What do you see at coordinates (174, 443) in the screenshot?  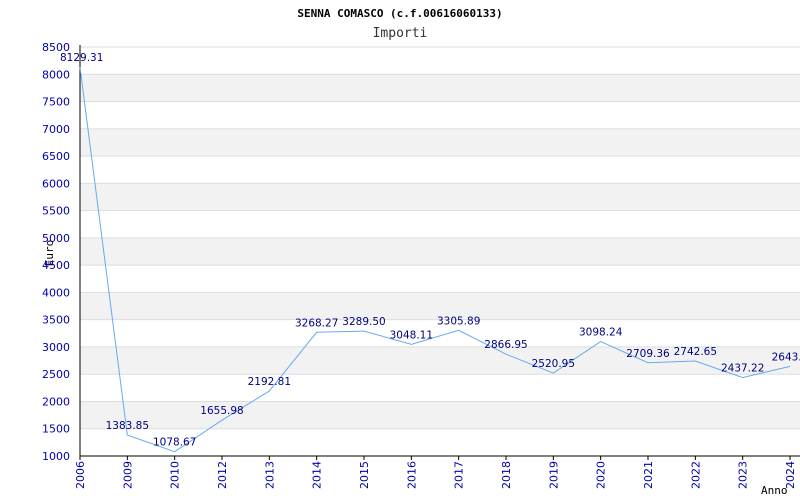 I see `data-label: 1078.67` at bounding box center [174, 443].